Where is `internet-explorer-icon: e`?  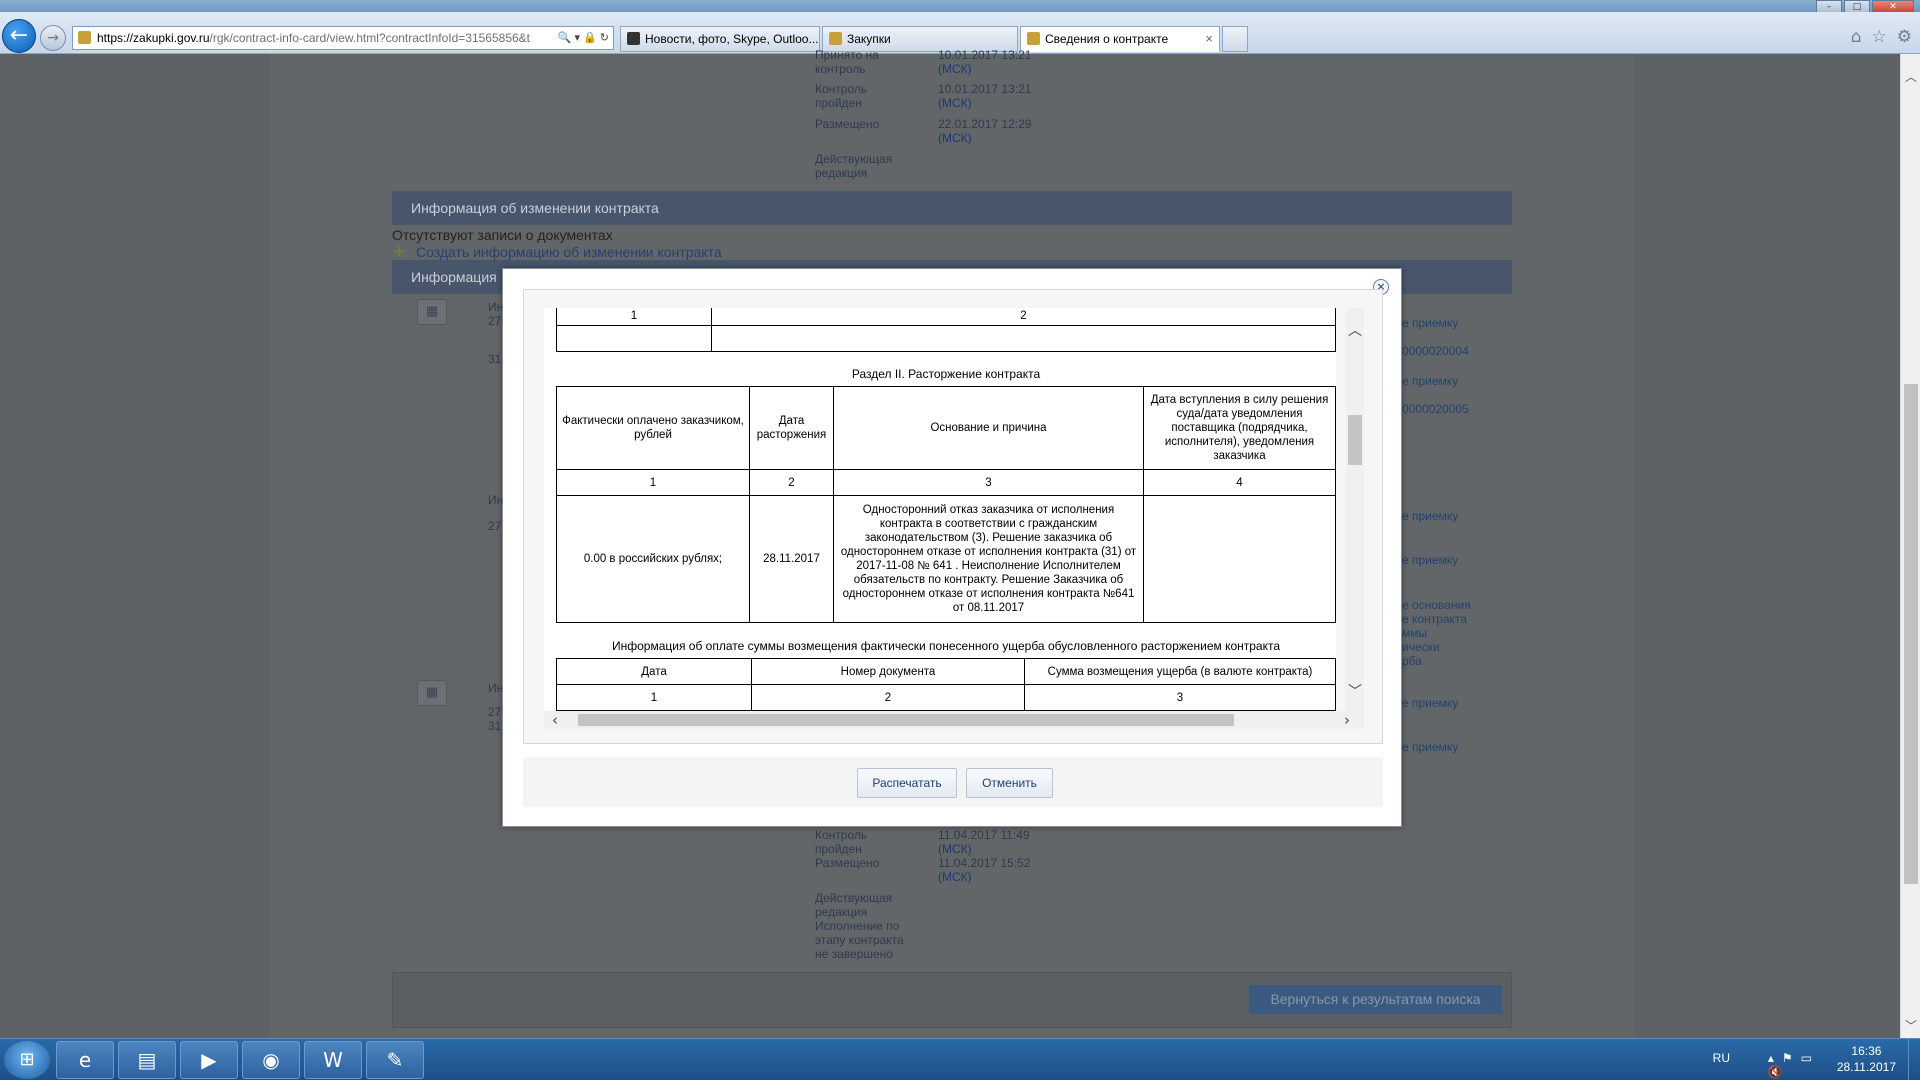 internet-explorer-icon: e is located at coordinates (85, 1060).